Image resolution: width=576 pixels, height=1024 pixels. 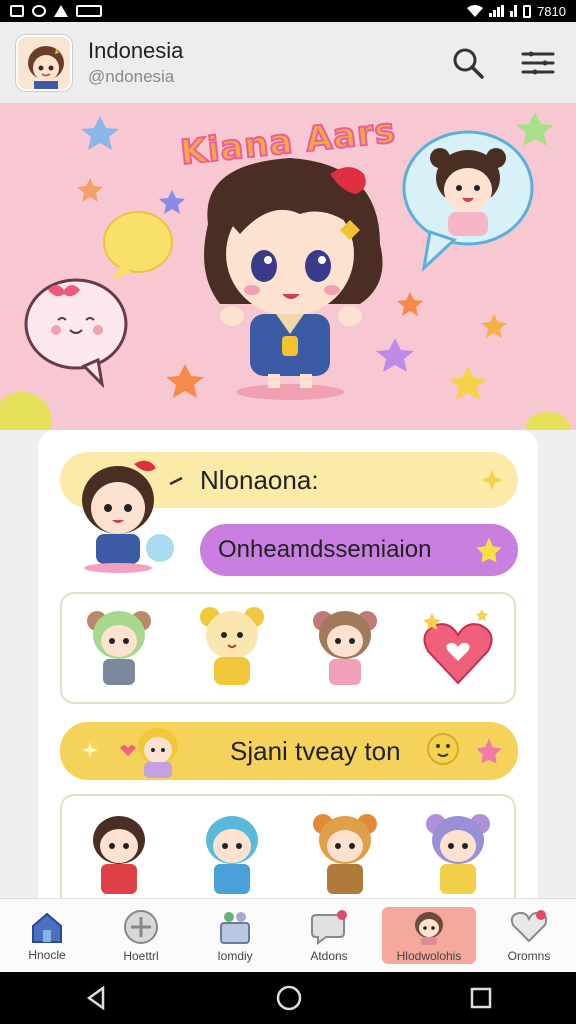 I want to click on home-circle-icon, so click(x=289, y=998).